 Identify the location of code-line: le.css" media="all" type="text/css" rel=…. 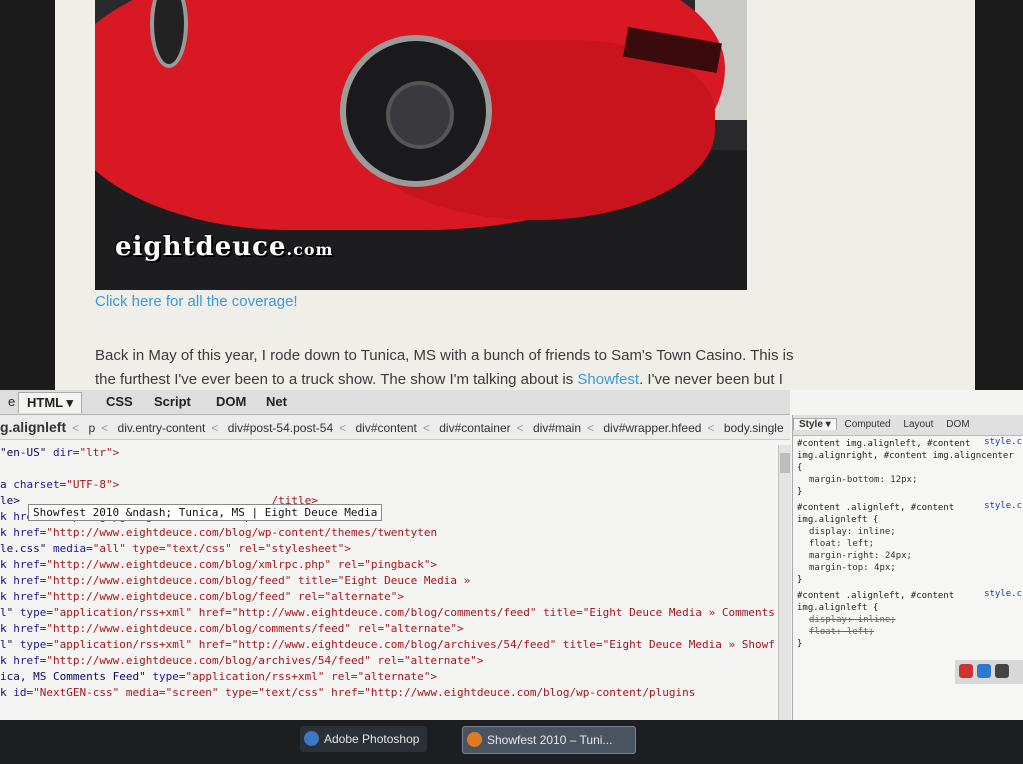
(387, 549).